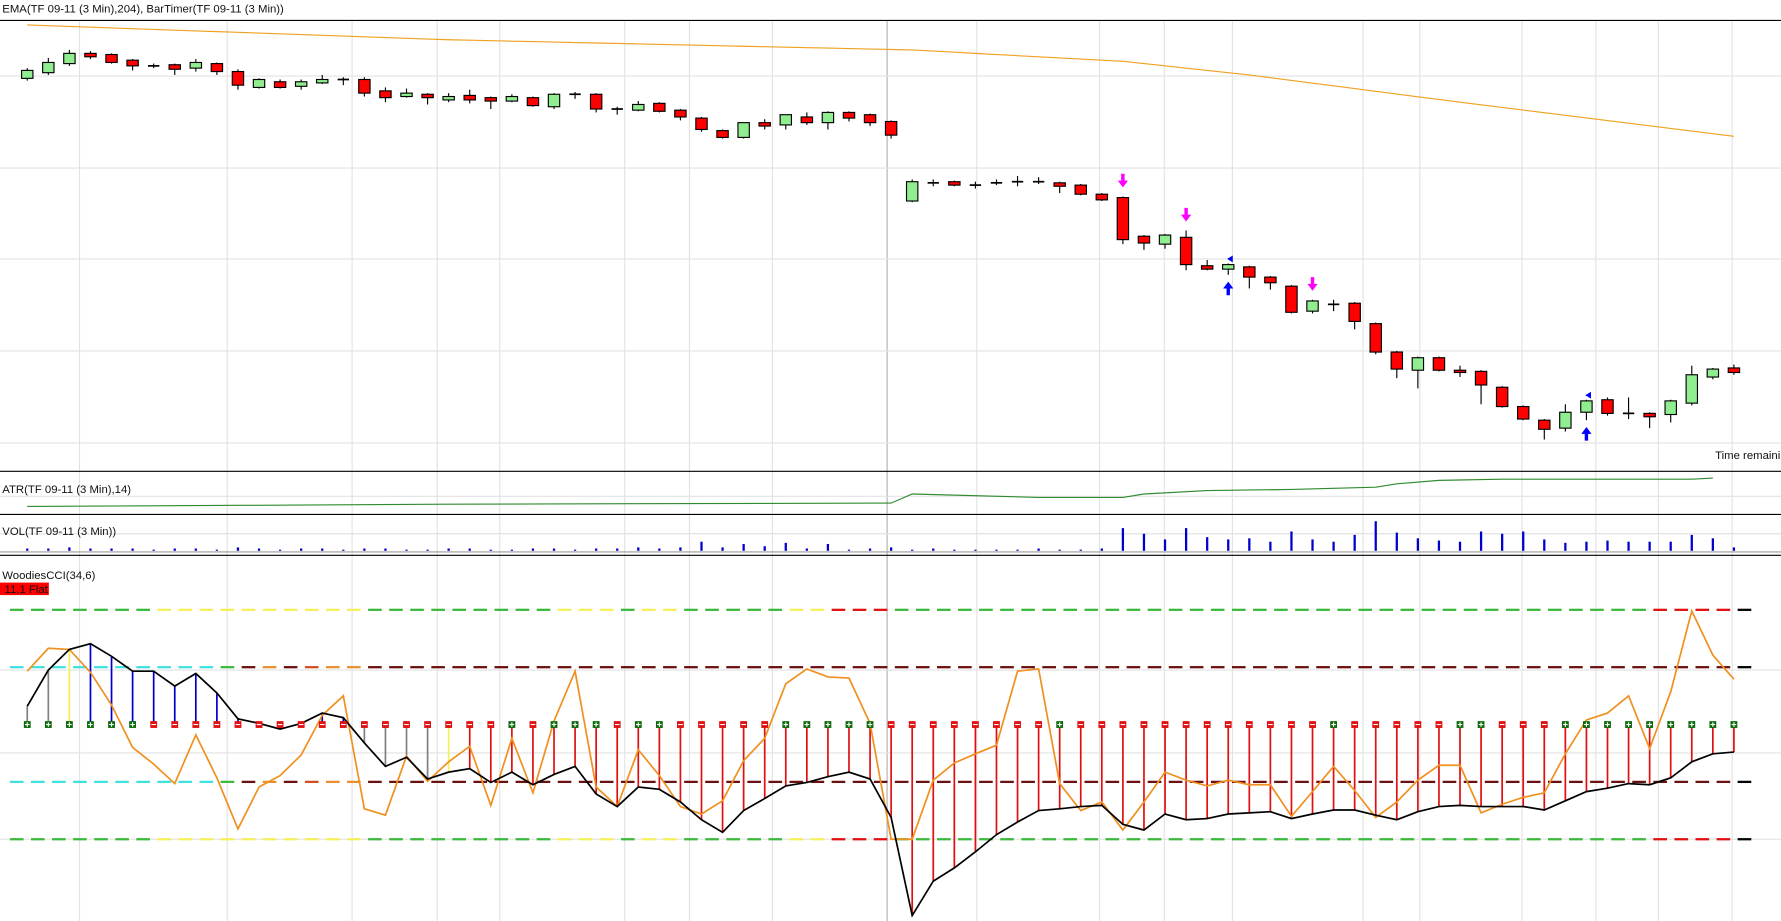  Describe the element at coordinates (1747, 456) in the screenshot. I see `time-remaining-label: Time remaini` at that location.